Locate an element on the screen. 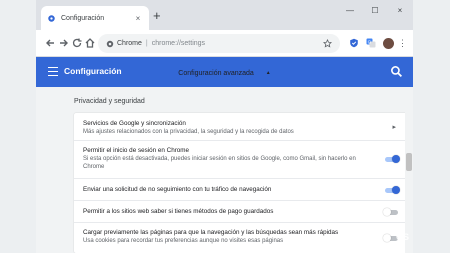 This screenshot has height=253, width=450. address-bar: Chrome | chrome://settings is located at coordinates (219, 43).